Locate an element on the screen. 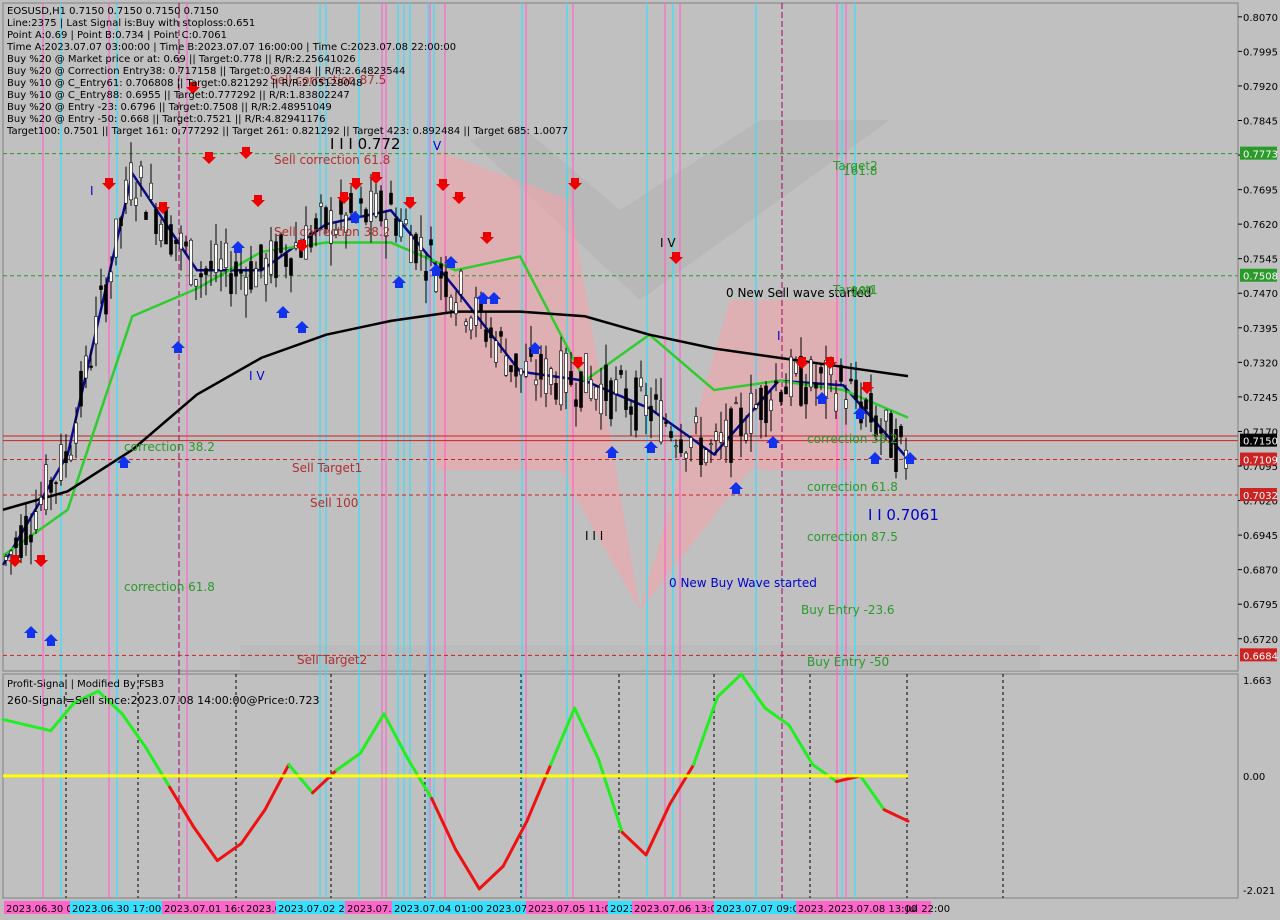  price-tag-label: 0.7109 is located at coordinates (1260, 461).